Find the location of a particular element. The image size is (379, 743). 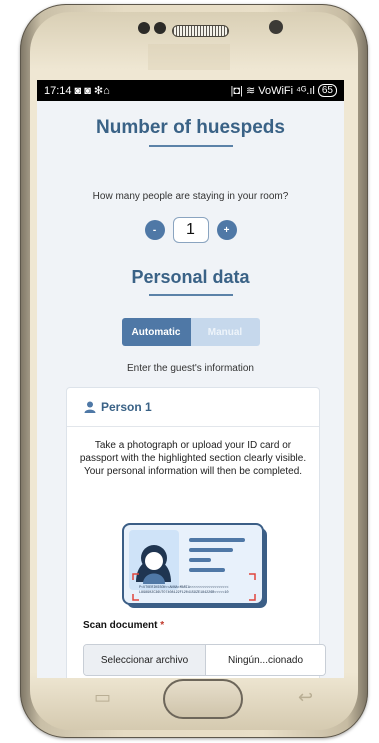

guest-count-value: 1 is located at coordinates (190, 230).